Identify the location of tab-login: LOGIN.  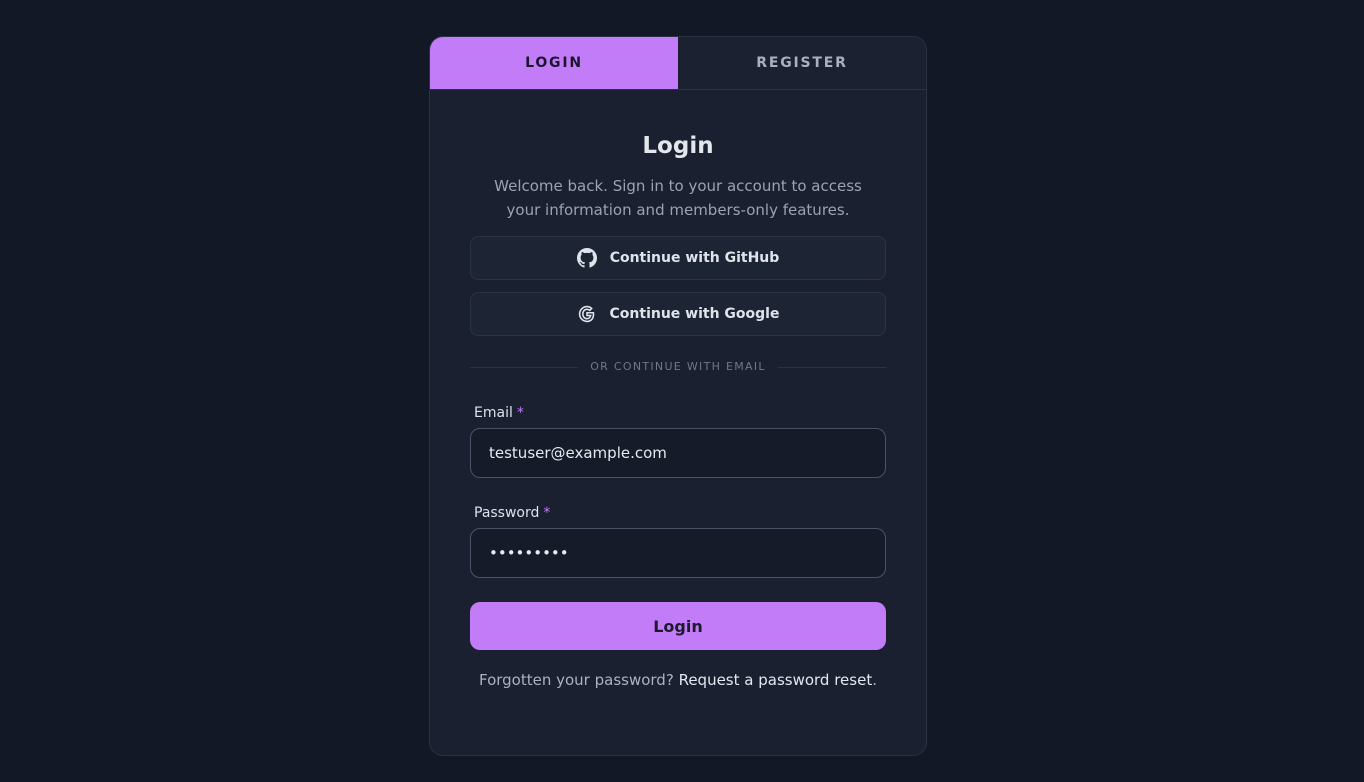
(554, 63).